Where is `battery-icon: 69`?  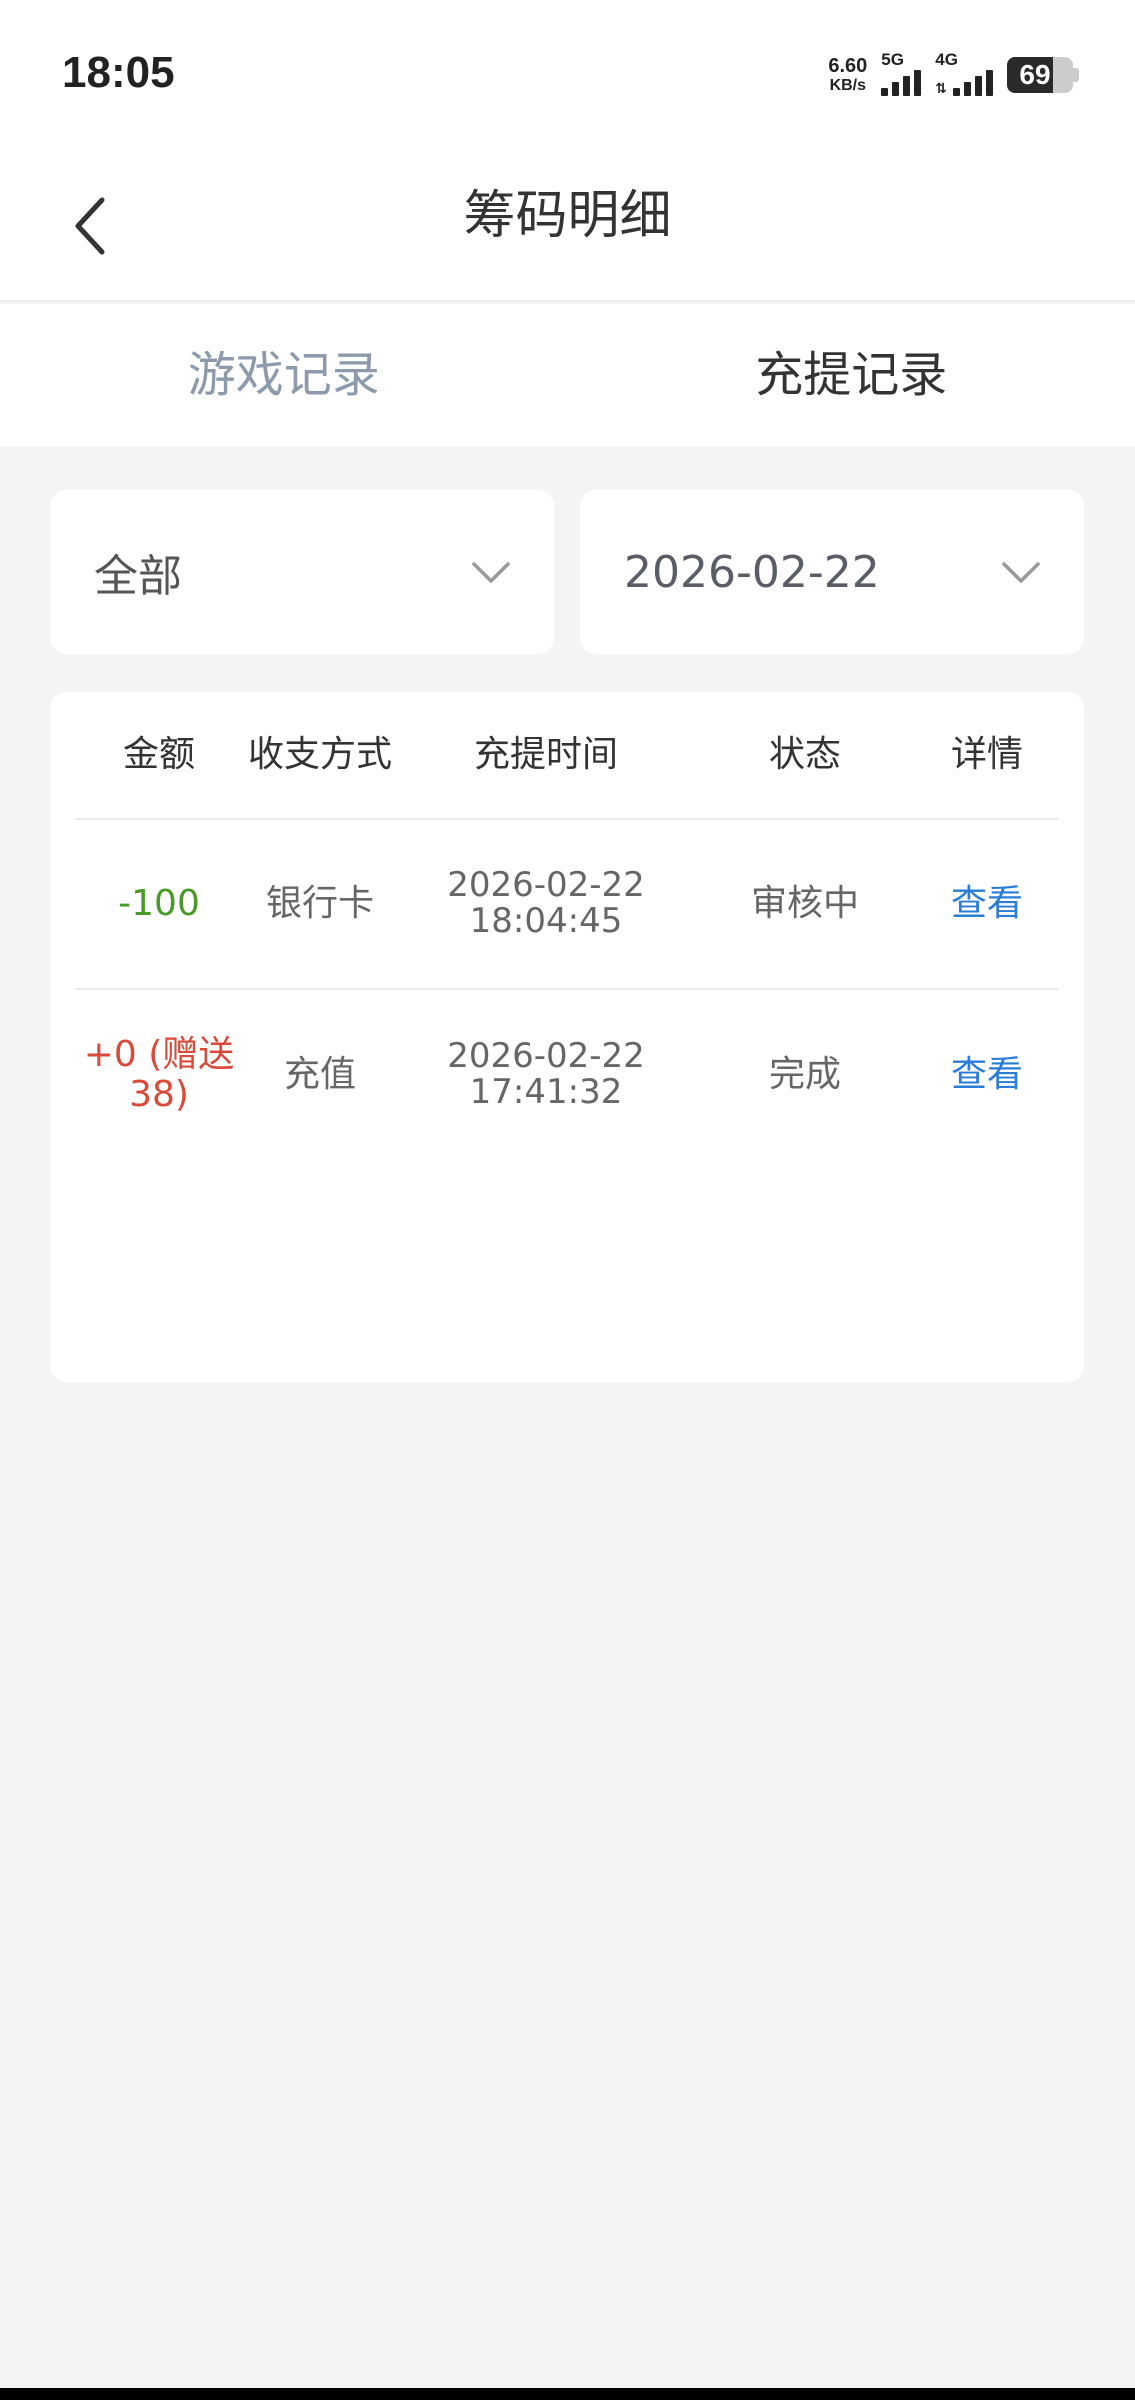 battery-icon: 69 is located at coordinates (1043, 75).